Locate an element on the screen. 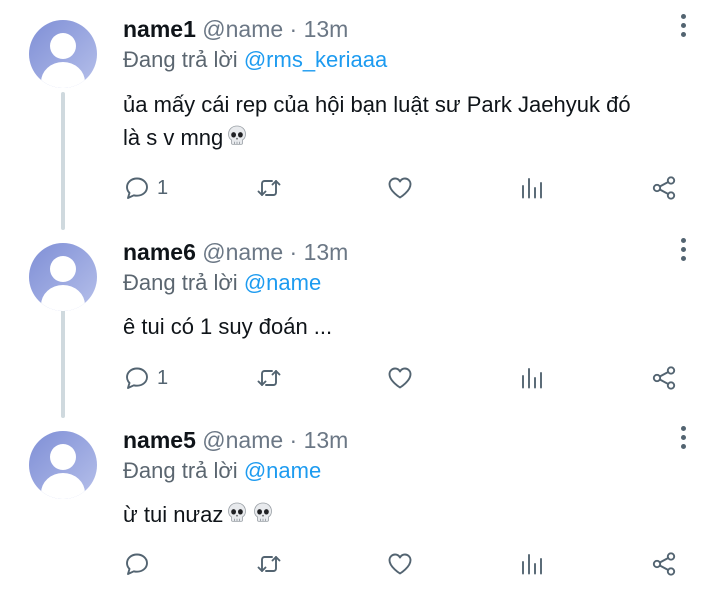 Image resolution: width=720 pixels, height=589 pixels. reply-button is located at coordinates (140, 564).